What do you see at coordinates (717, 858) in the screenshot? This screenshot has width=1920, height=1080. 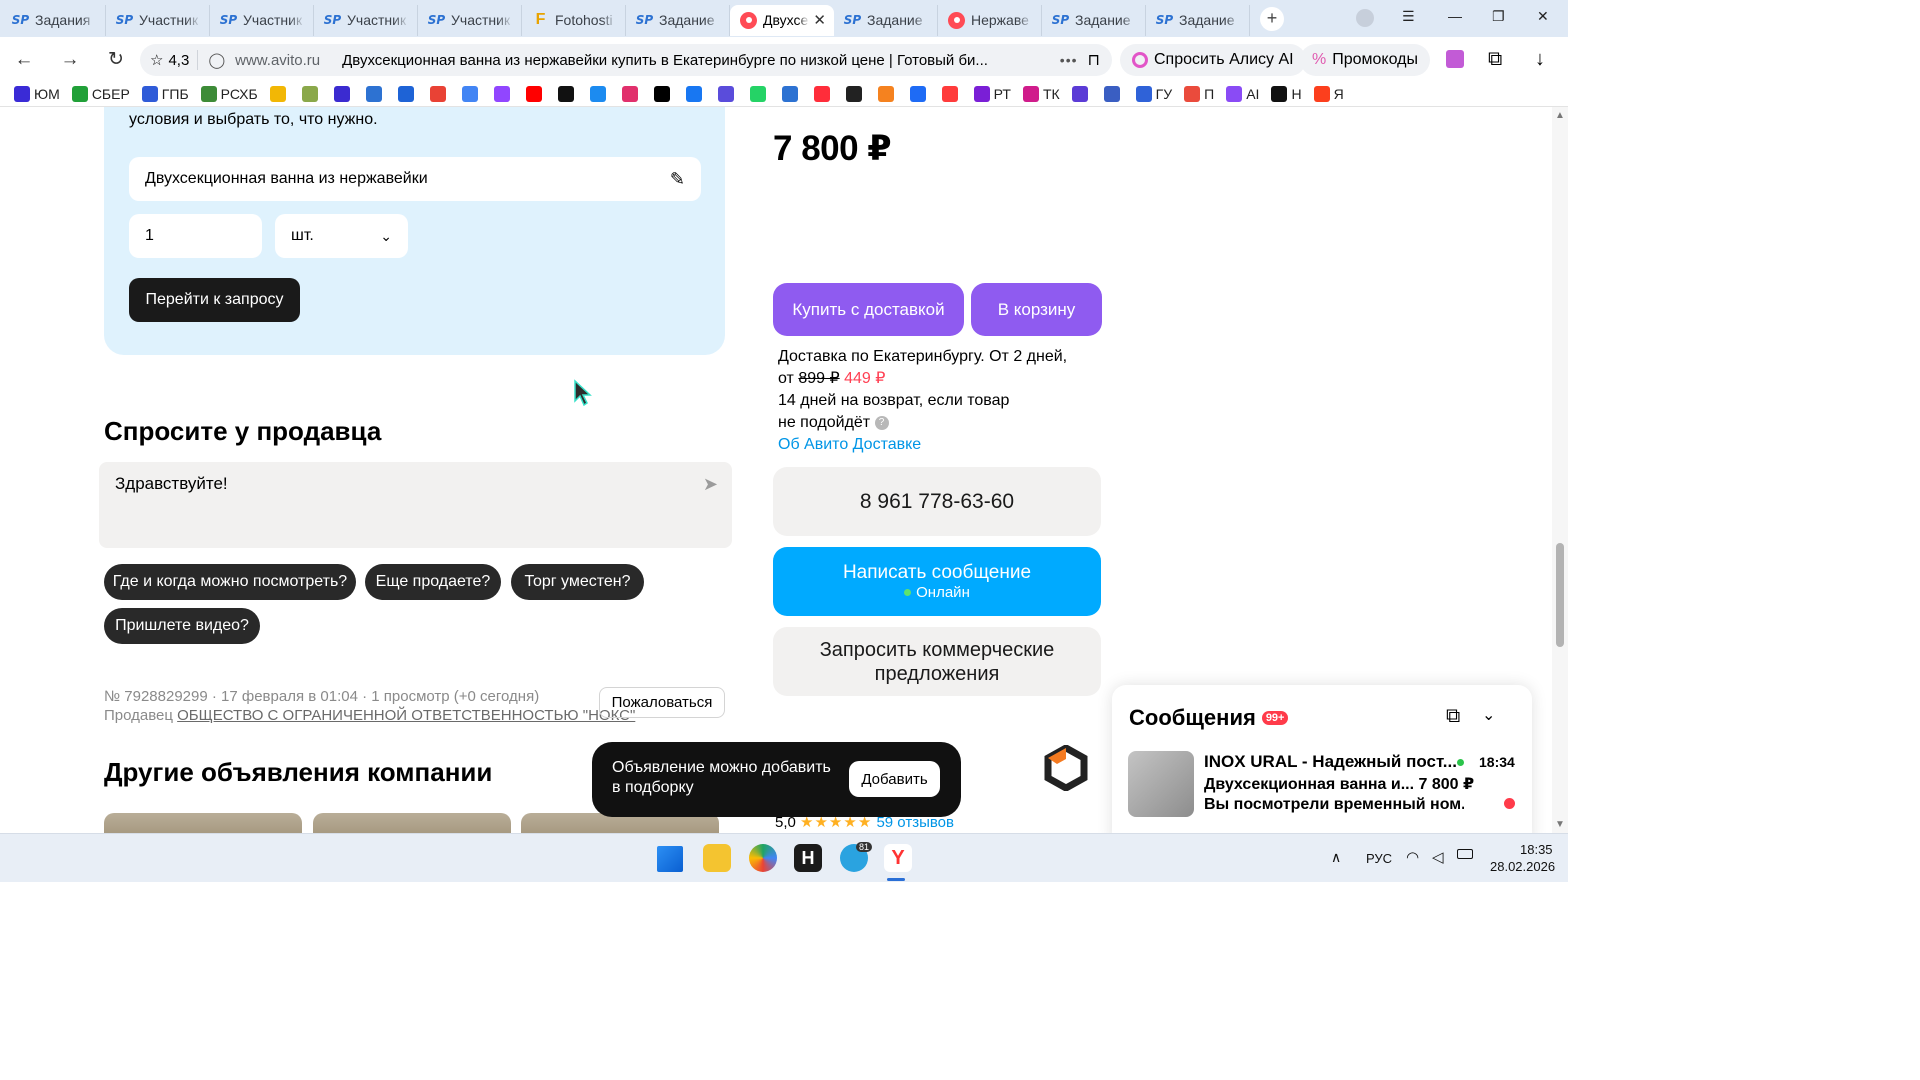 I see `file-explorer-icon` at bounding box center [717, 858].